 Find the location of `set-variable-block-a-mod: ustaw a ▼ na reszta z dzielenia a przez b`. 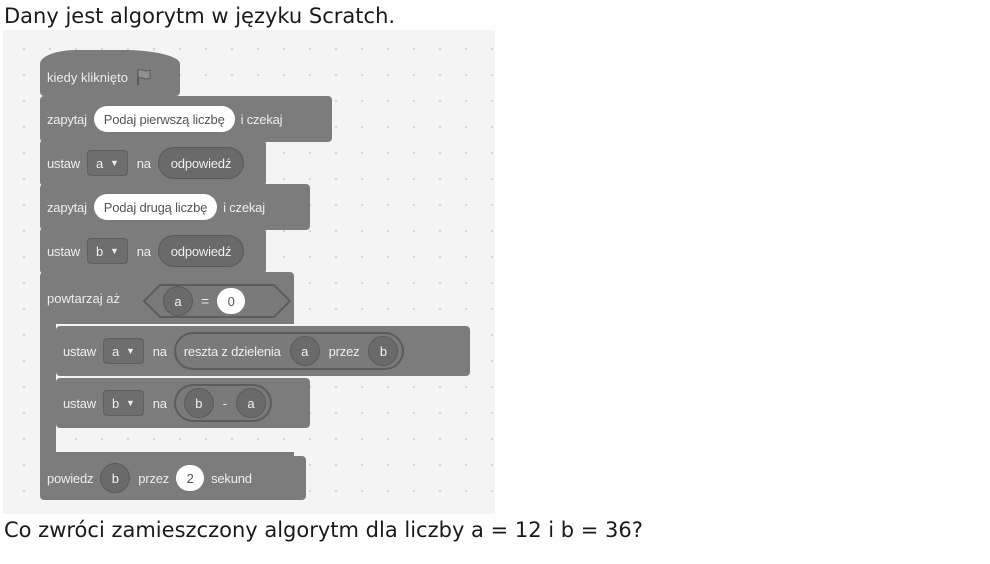

set-variable-block-a-mod: ustaw a ▼ na reszta z dzielenia a przez b is located at coordinates (263, 351).